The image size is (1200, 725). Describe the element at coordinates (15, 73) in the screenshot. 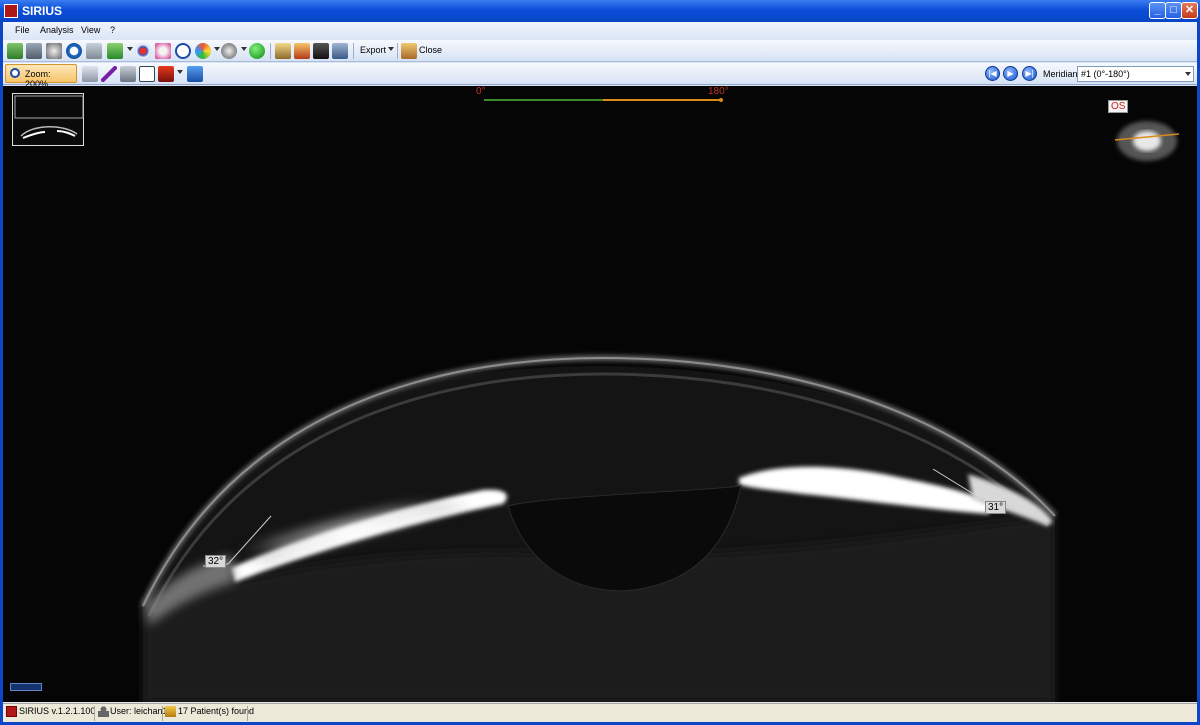

I see `magnifier-icon` at that location.